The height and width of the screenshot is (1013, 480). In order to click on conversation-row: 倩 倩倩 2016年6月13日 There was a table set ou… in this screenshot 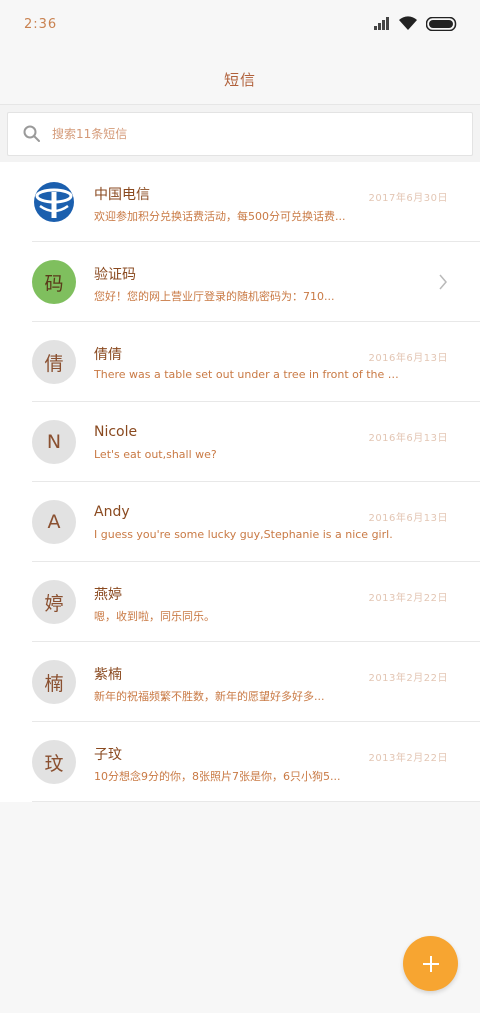, I will do `click(240, 362)`.